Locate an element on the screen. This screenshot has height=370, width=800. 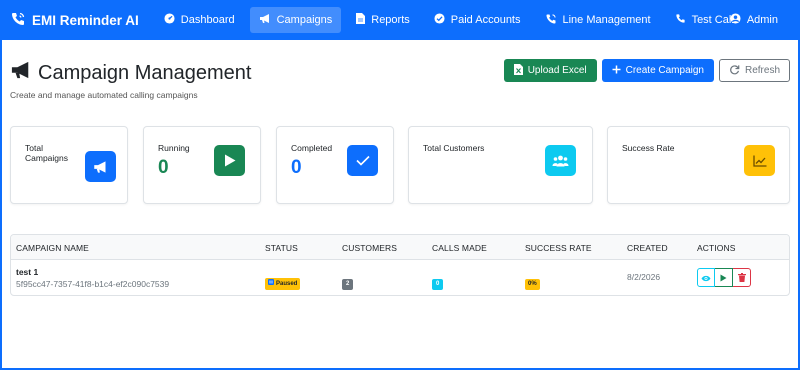
nav-paid-accounts-label: Paid Accounts is located at coordinates (485, 20).